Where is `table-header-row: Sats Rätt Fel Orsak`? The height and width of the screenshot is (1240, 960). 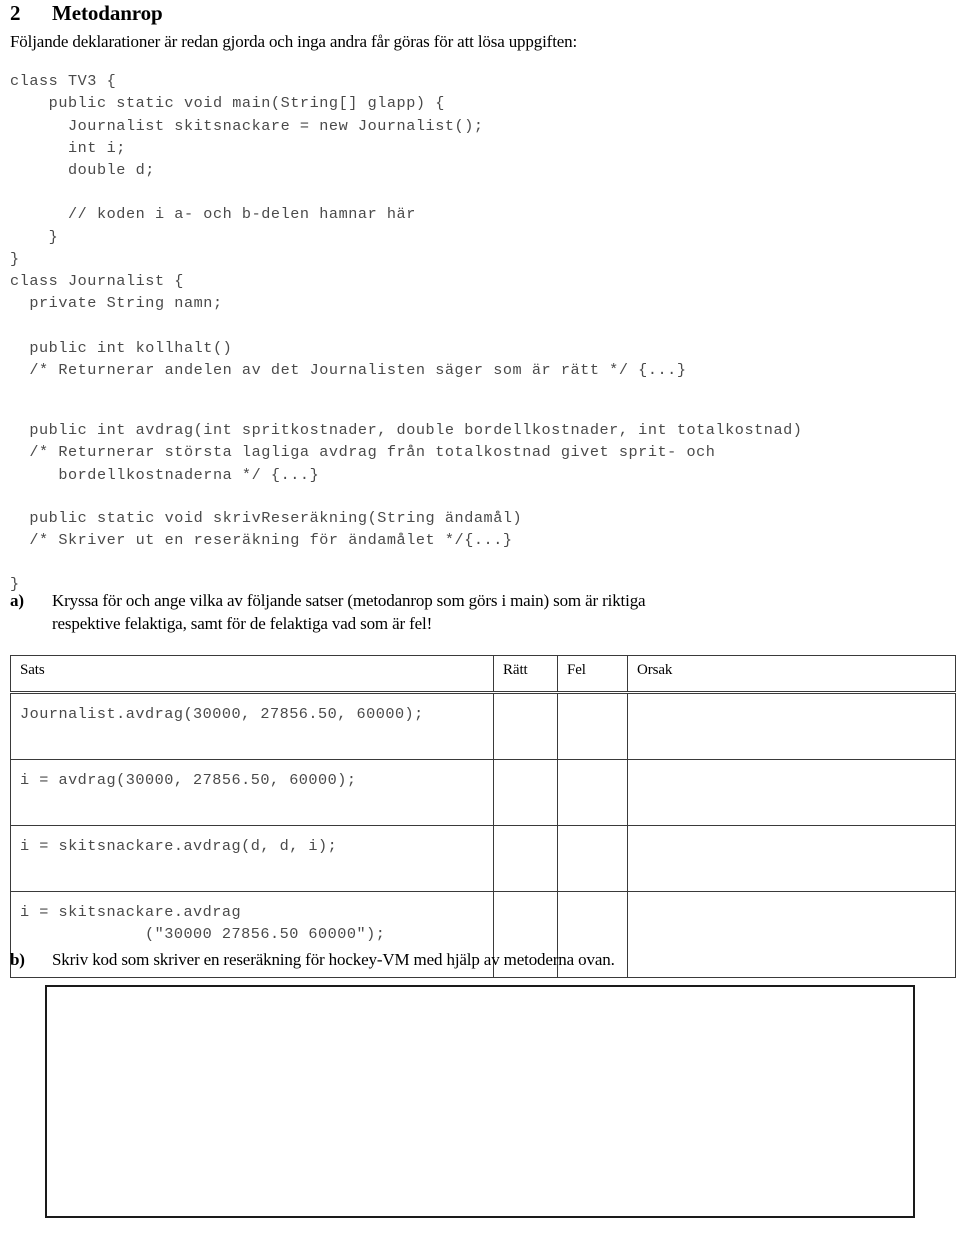
table-header-row: Sats Rätt Fel Orsak is located at coordinates (483, 674).